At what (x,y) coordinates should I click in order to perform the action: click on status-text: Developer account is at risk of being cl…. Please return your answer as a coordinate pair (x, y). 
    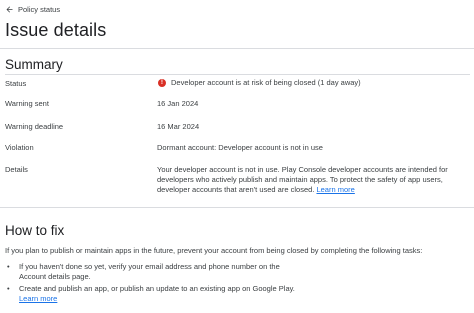
    Looking at the image, I should click on (266, 82).